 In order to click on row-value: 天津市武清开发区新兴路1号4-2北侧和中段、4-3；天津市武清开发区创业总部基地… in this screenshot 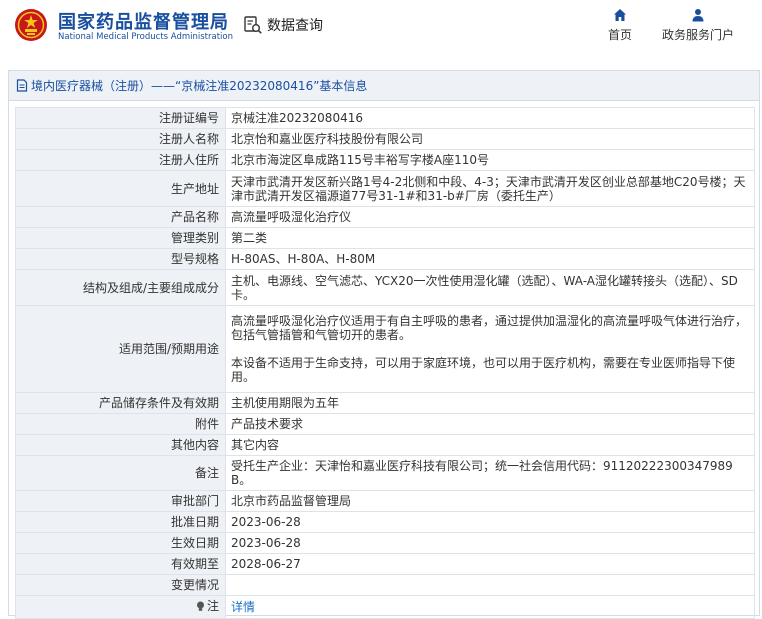, I will do `click(490, 188)`.